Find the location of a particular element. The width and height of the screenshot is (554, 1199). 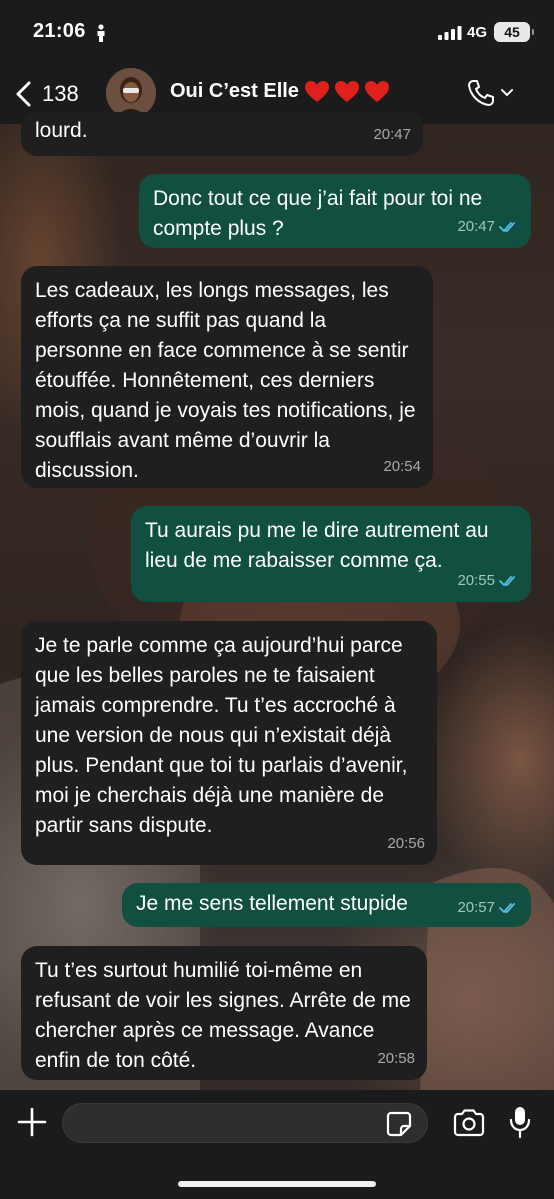

plus-icon is located at coordinates (32, 1122).